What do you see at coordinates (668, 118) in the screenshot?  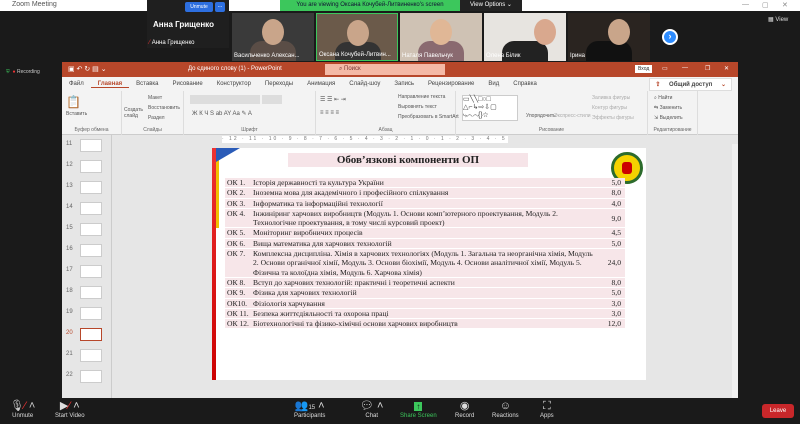 I see `select-button: ⇲ Выделить` at bounding box center [668, 118].